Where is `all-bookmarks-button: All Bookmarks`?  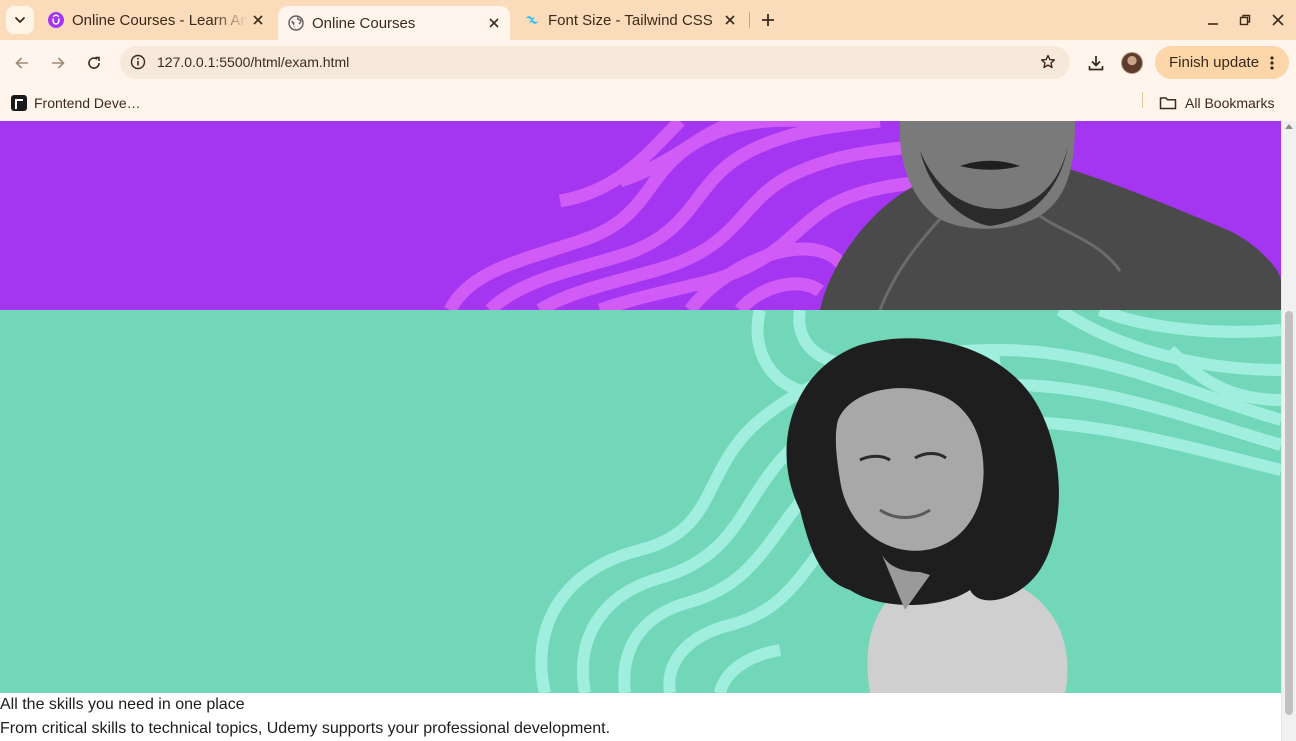
all-bookmarks-button: All Bookmarks is located at coordinates (1216, 103).